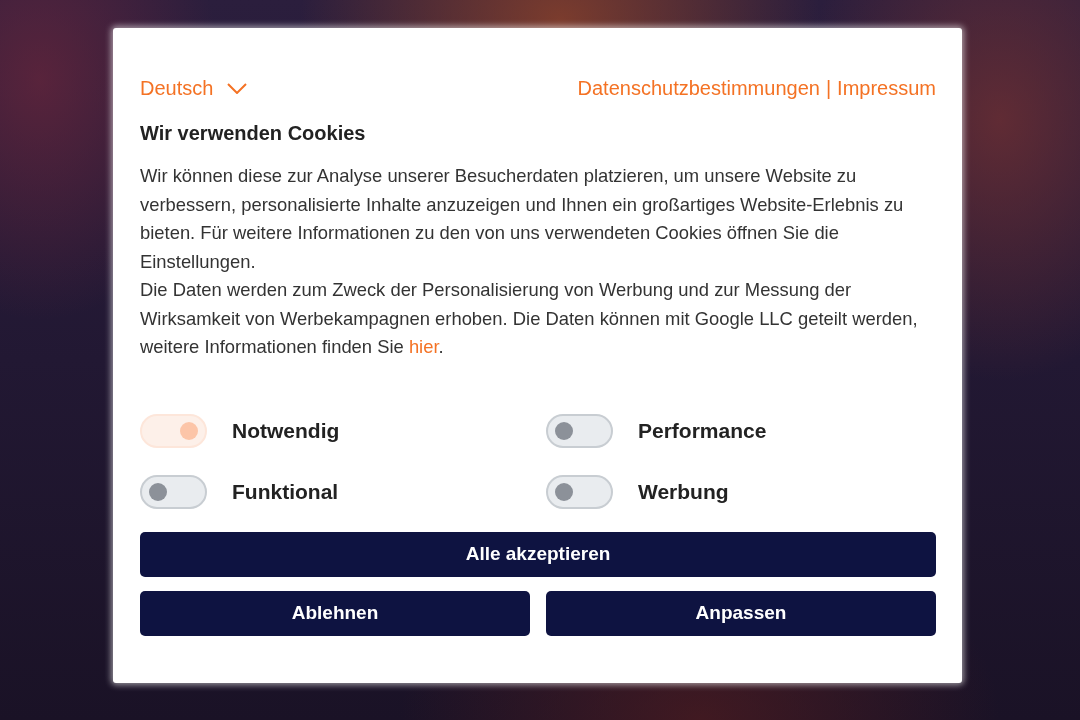 The height and width of the screenshot is (720, 1080). Describe the element at coordinates (698, 88) in the screenshot. I see `header-link: Datenschutzbestimmungen` at that location.